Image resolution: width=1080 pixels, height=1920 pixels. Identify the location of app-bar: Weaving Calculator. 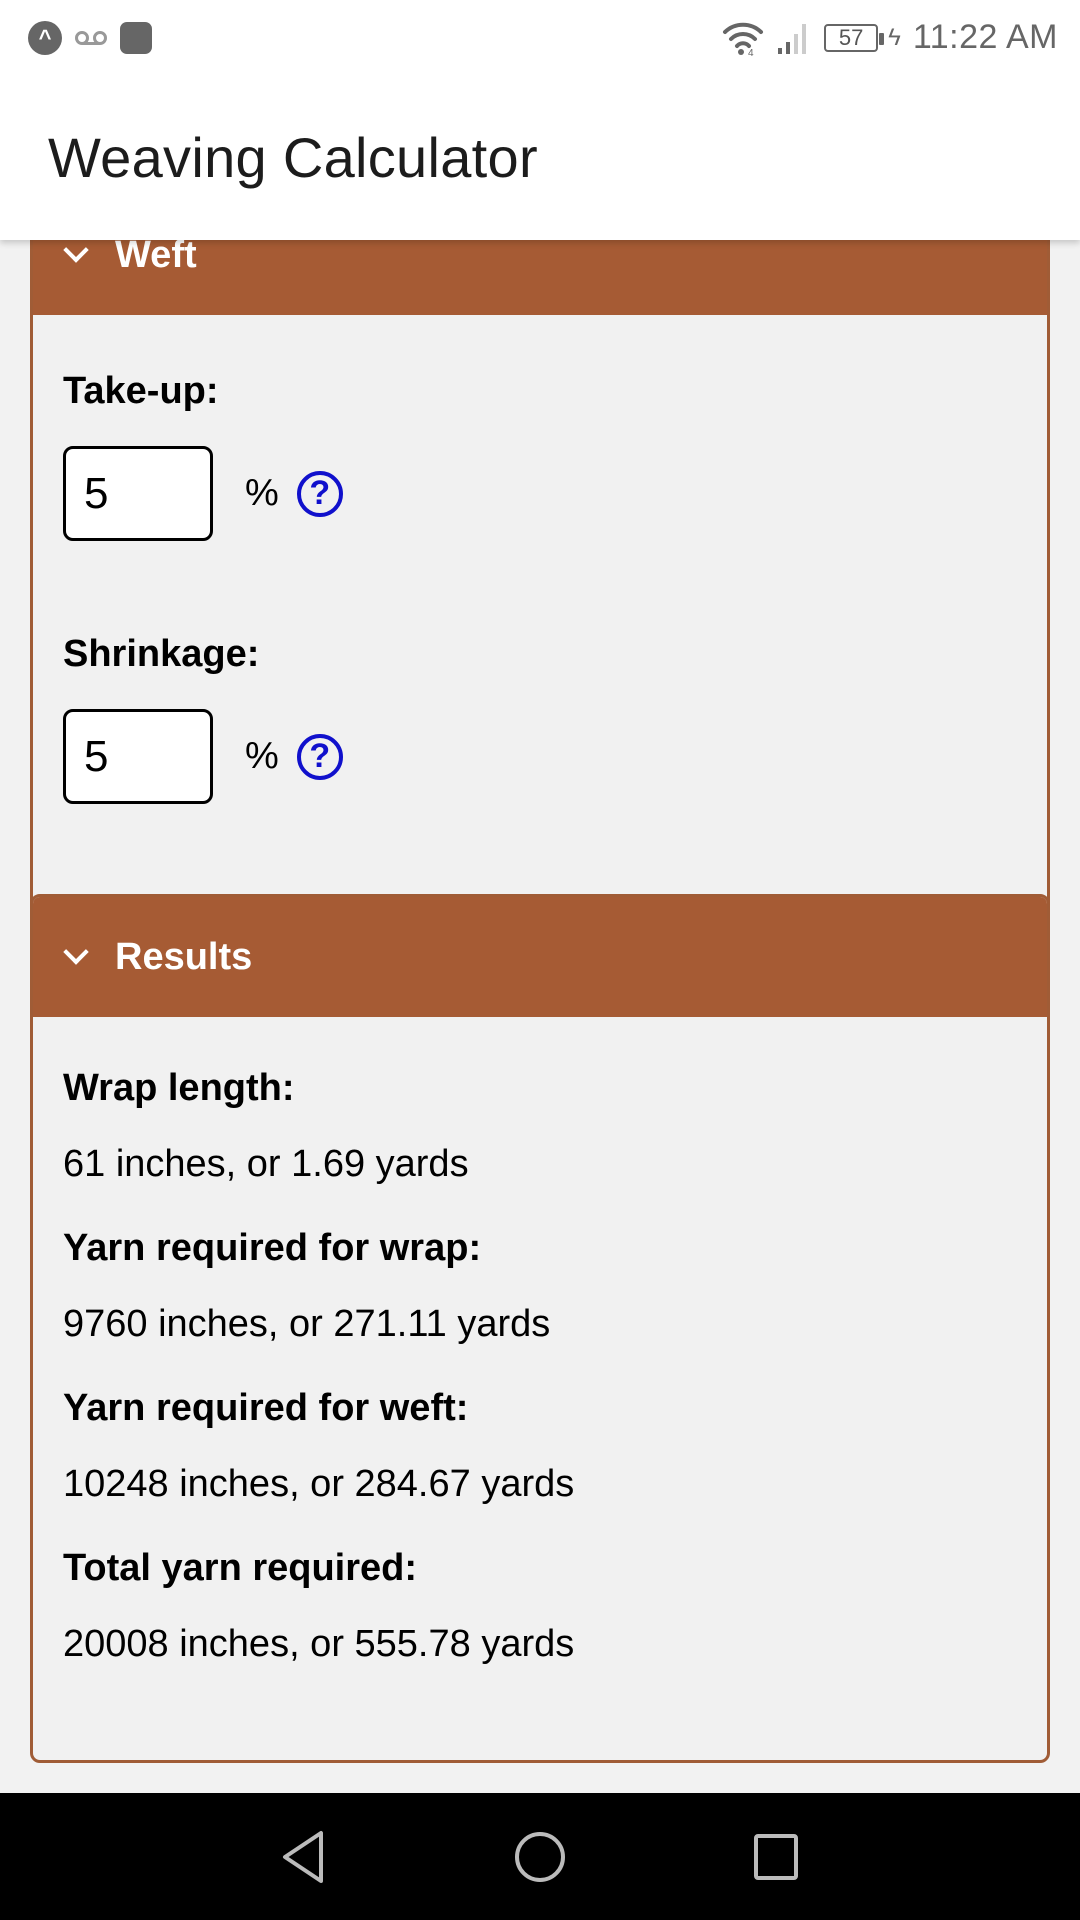
(540, 157).